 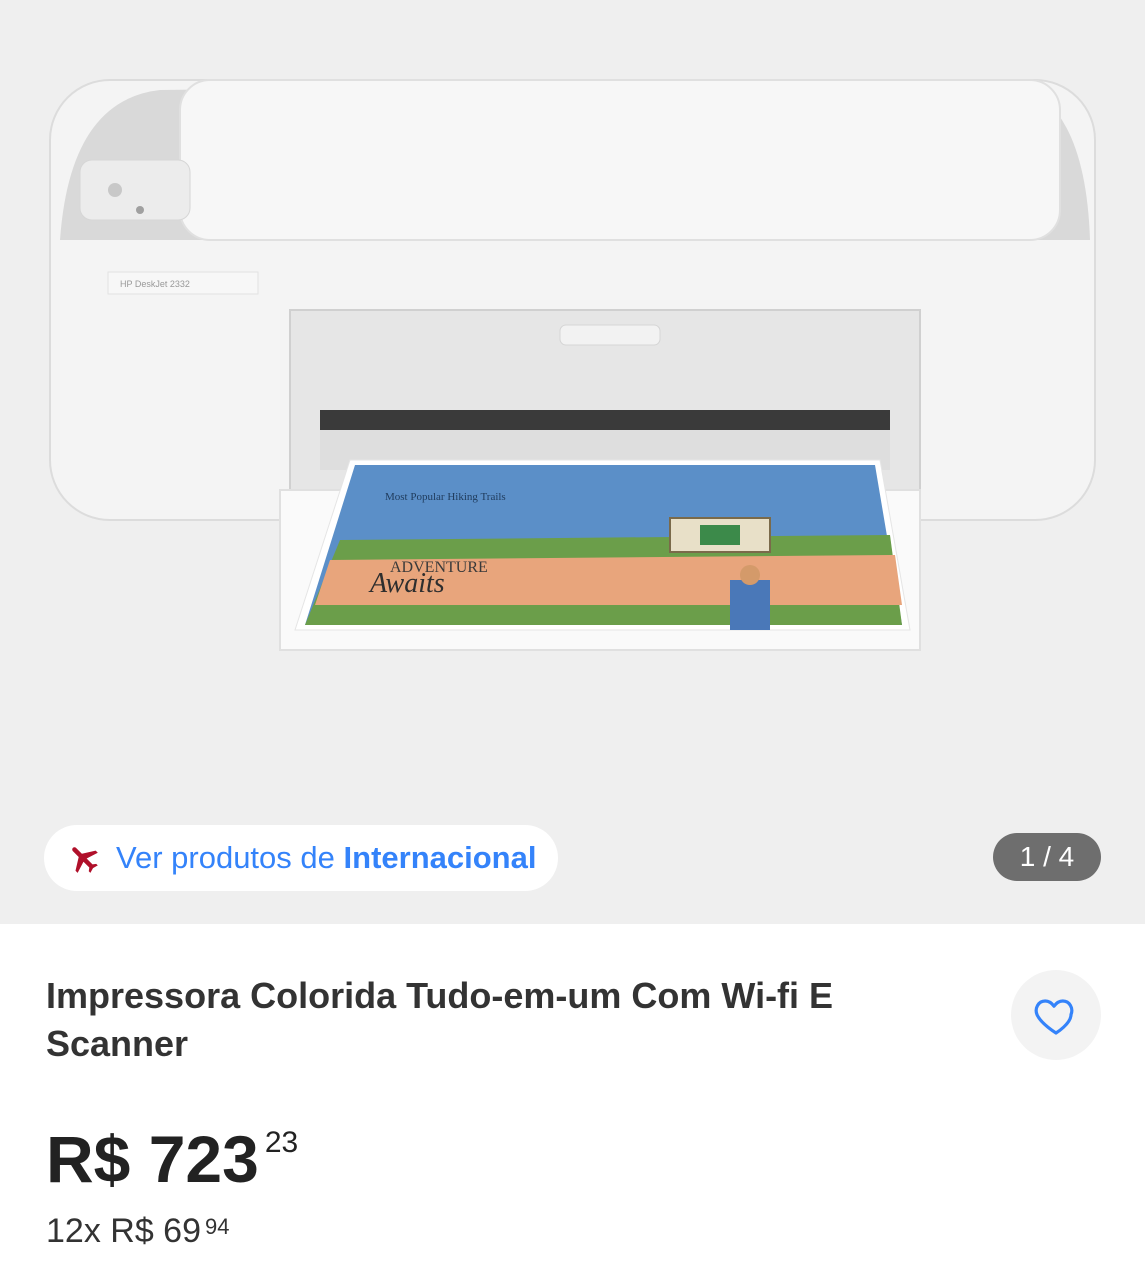 I want to click on heart-icon, so click(x=1054, y=1017).